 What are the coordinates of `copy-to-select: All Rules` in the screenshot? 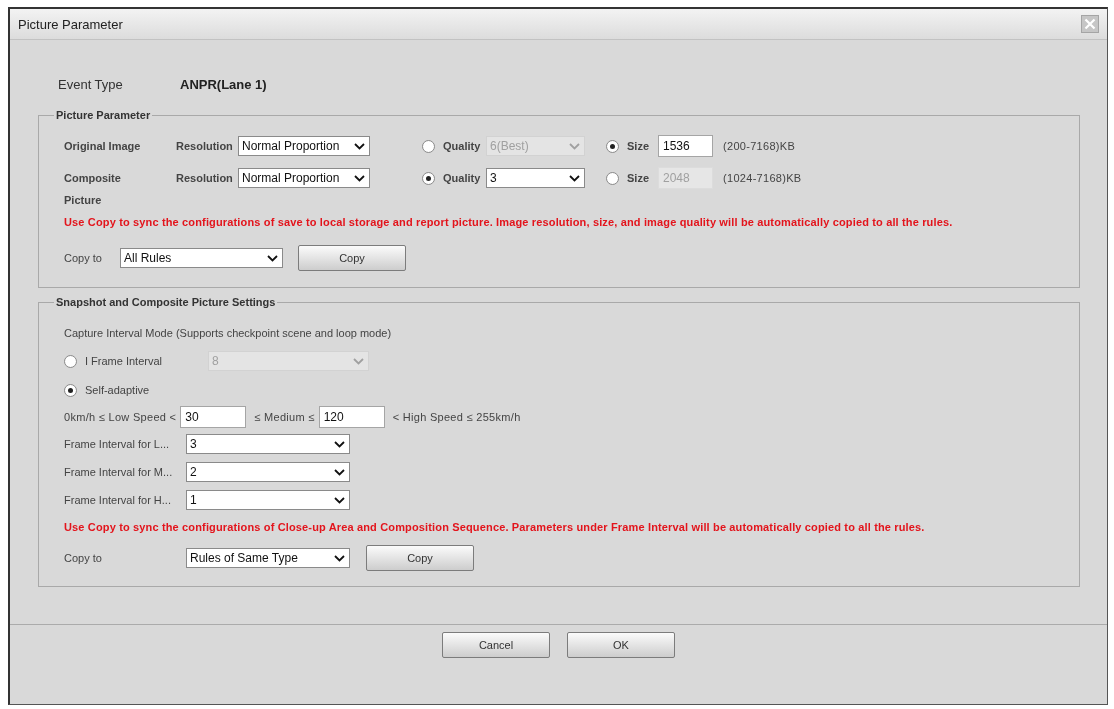 It's located at (201, 258).